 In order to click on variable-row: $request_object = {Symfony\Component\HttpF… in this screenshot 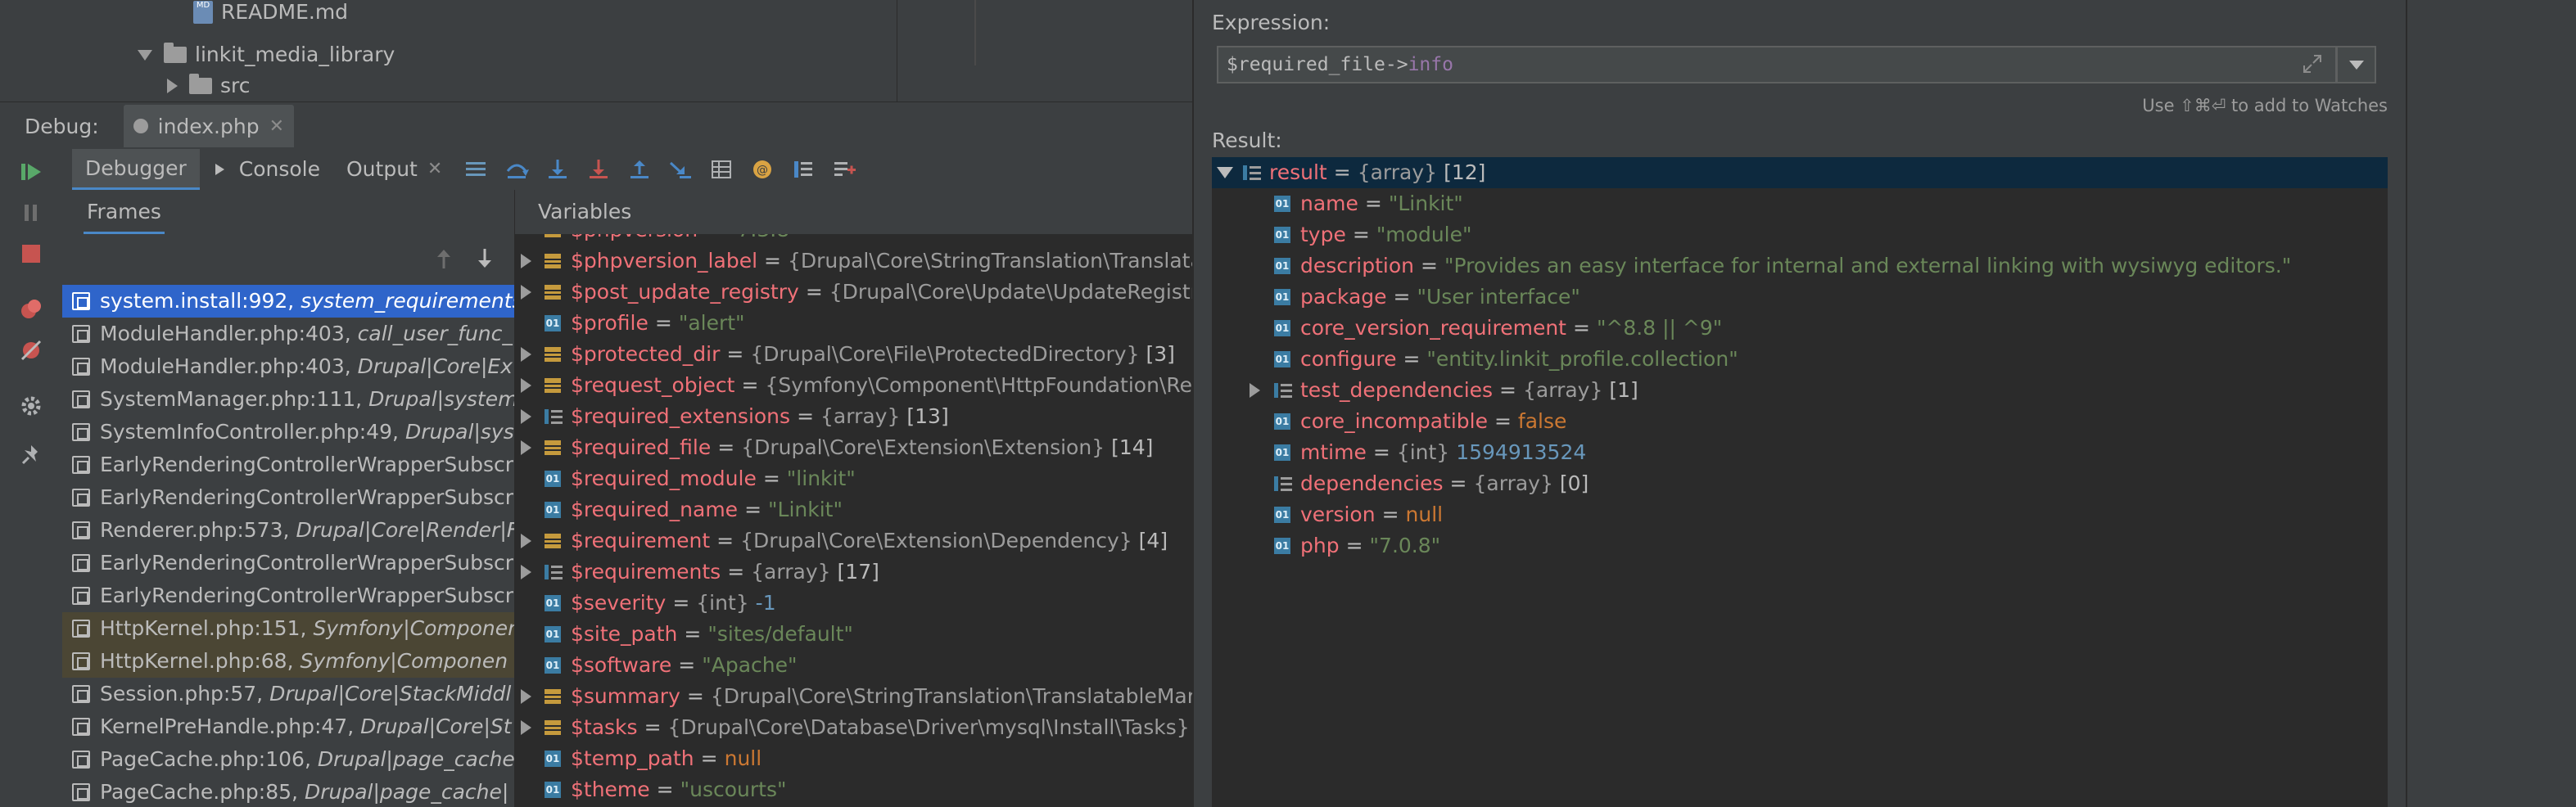, I will do `click(853, 385)`.